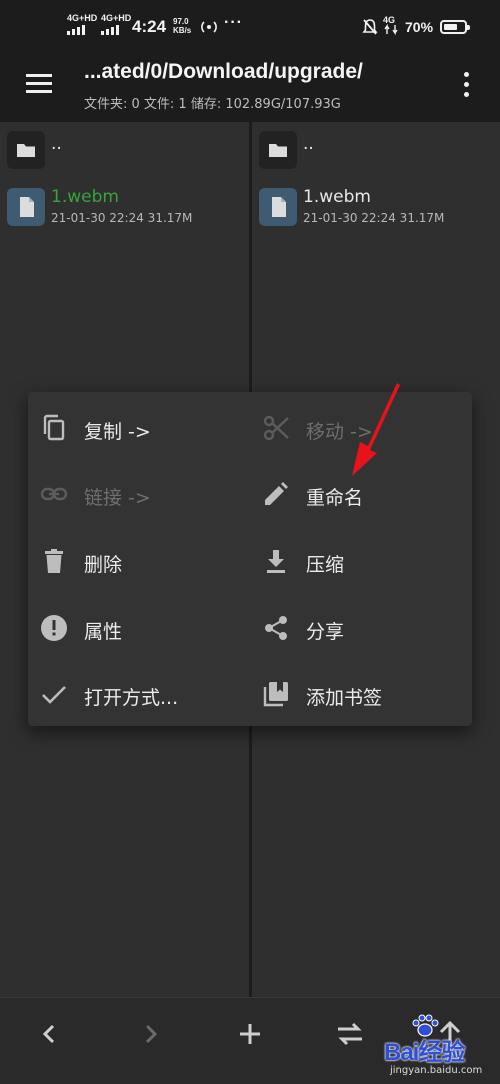  Describe the element at coordinates (276, 493) in the screenshot. I see `pencil-icon` at that location.